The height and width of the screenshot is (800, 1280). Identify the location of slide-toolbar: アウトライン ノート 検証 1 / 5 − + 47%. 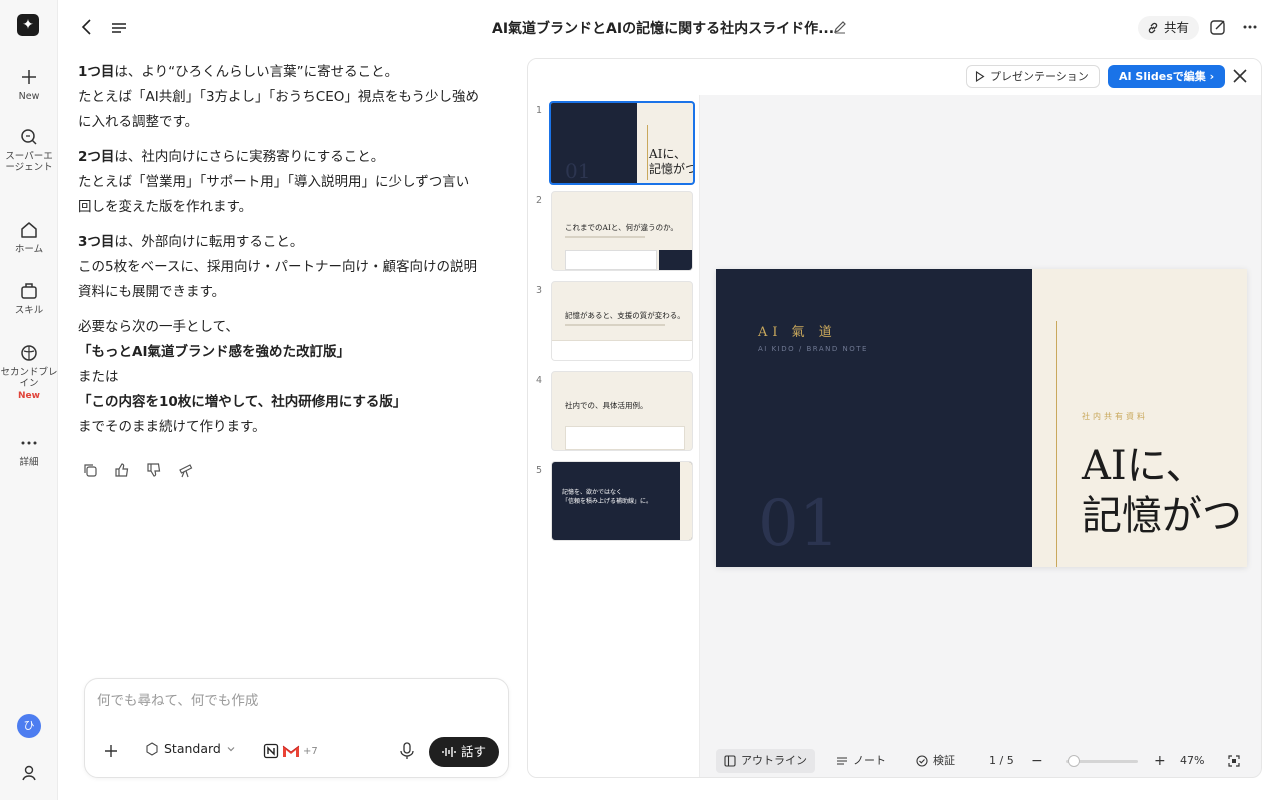
(981, 762).